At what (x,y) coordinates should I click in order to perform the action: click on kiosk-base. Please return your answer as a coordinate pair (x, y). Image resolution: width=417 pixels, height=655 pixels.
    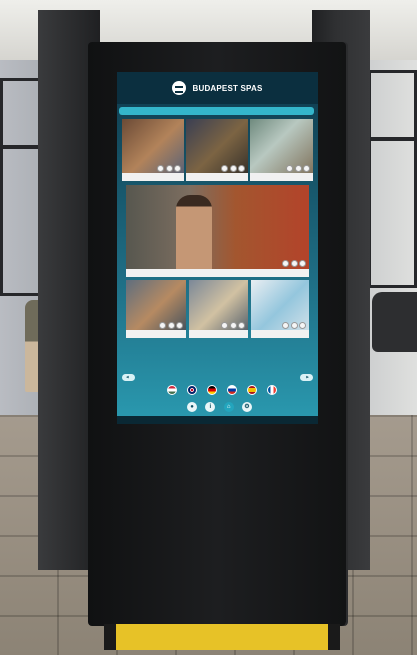
    Looking at the image, I should click on (222, 637).